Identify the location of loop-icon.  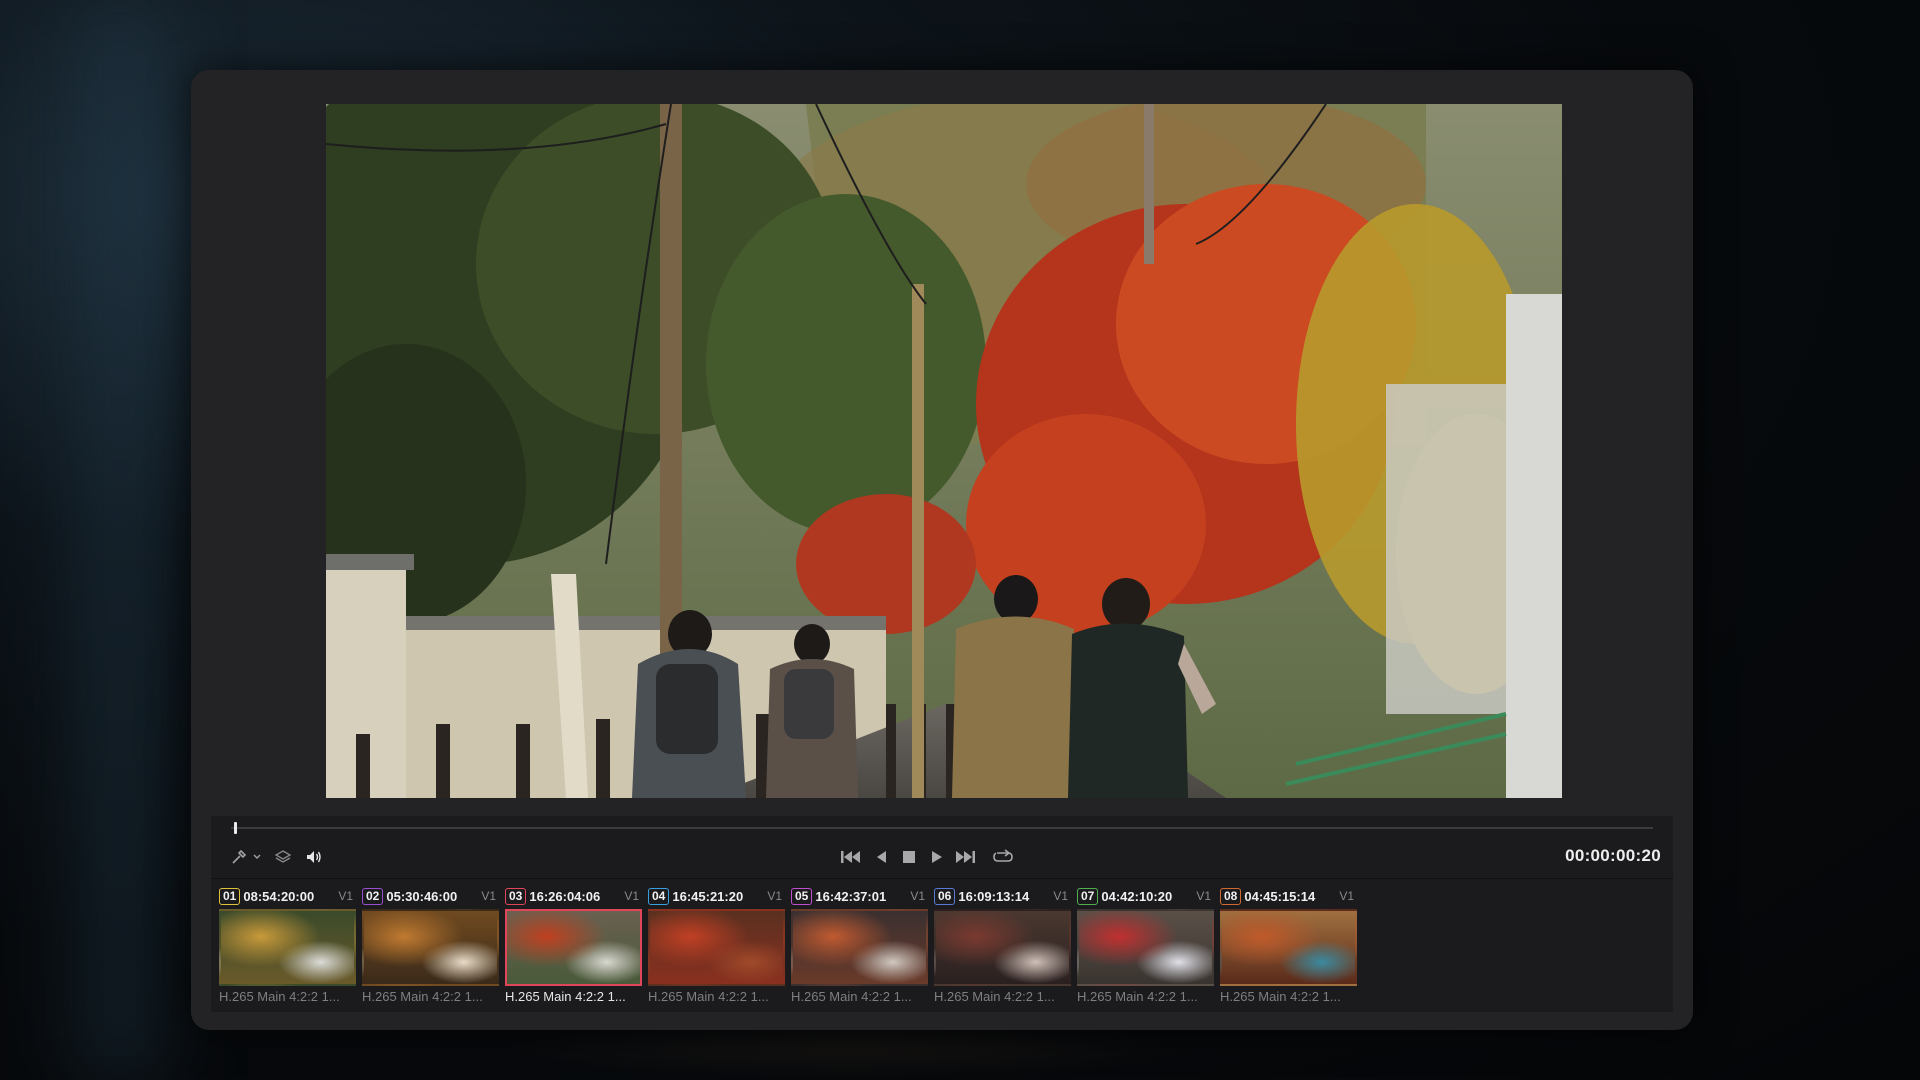
(1003, 857).